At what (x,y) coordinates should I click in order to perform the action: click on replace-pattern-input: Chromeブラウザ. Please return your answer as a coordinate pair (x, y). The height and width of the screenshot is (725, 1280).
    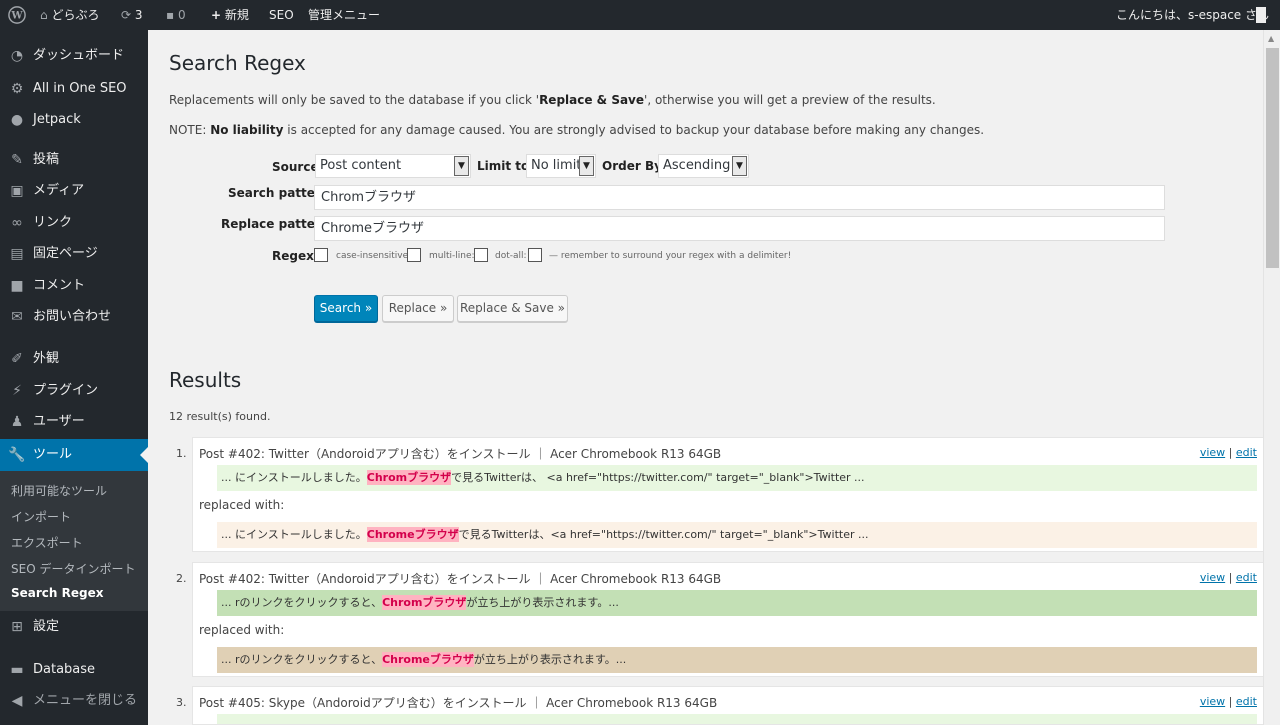
    Looking at the image, I should click on (739, 228).